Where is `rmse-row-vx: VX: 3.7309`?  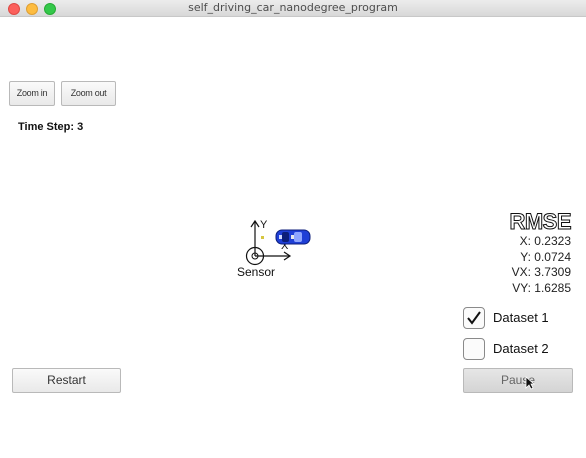 rmse-row-vx: VX: 3.7309 is located at coordinates (540, 273).